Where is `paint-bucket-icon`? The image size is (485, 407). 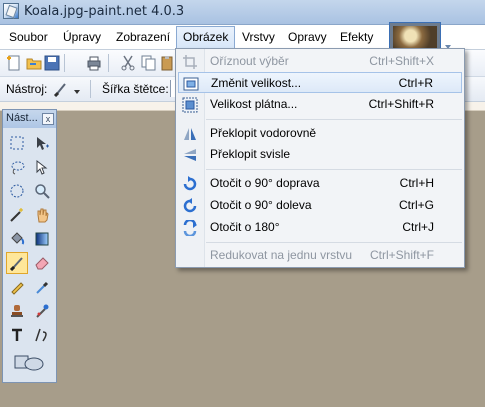 paint-bucket-icon is located at coordinates (17, 239).